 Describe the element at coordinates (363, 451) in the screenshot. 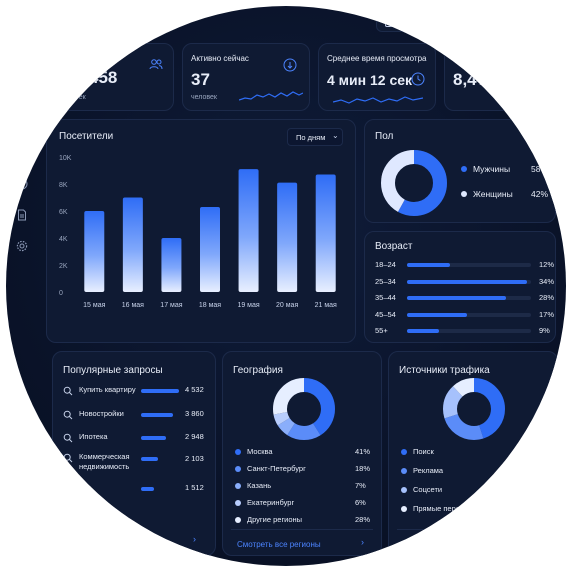

I see `geo-value: 41%` at that location.